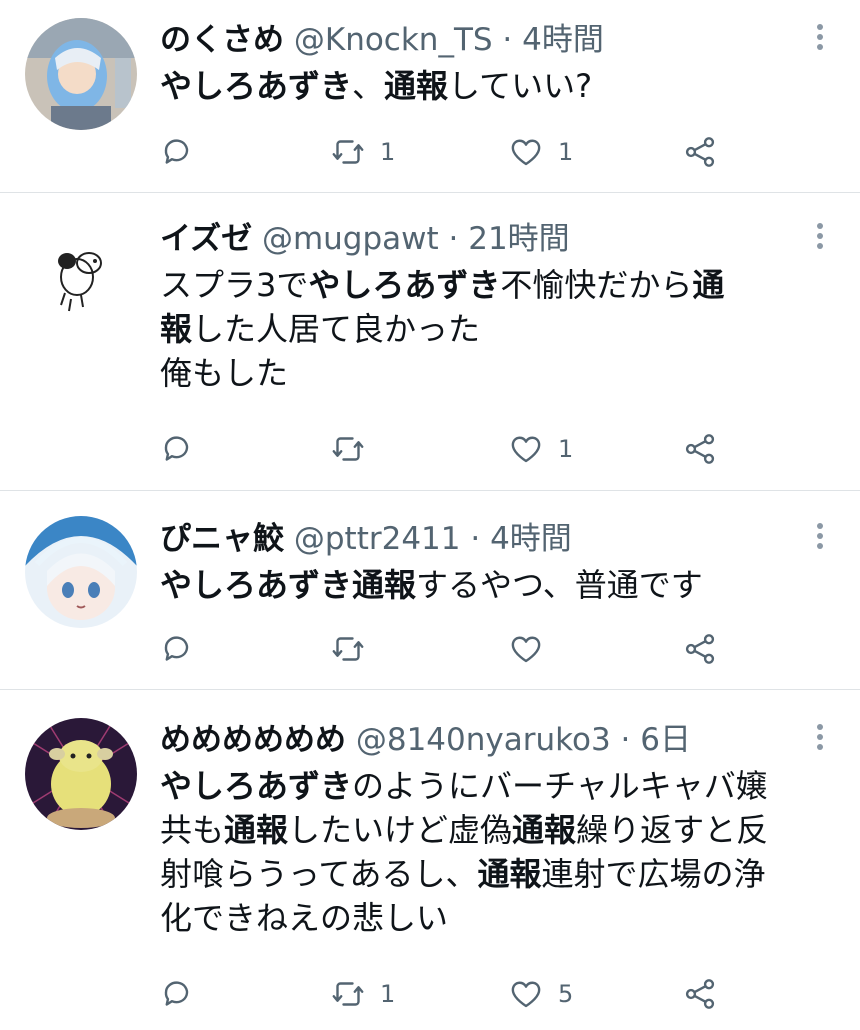  Describe the element at coordinates (483, 740) in the screenshot. I see `username: @8140nyaruko3` at that location.